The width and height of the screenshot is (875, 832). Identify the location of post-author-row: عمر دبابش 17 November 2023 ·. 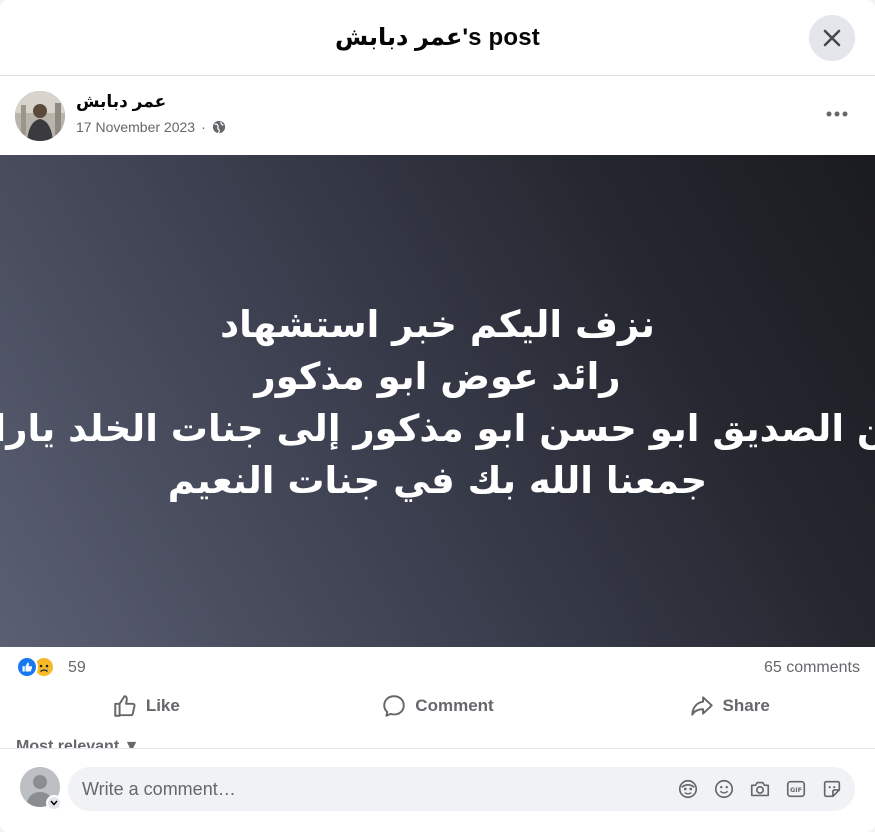
(437, 115).